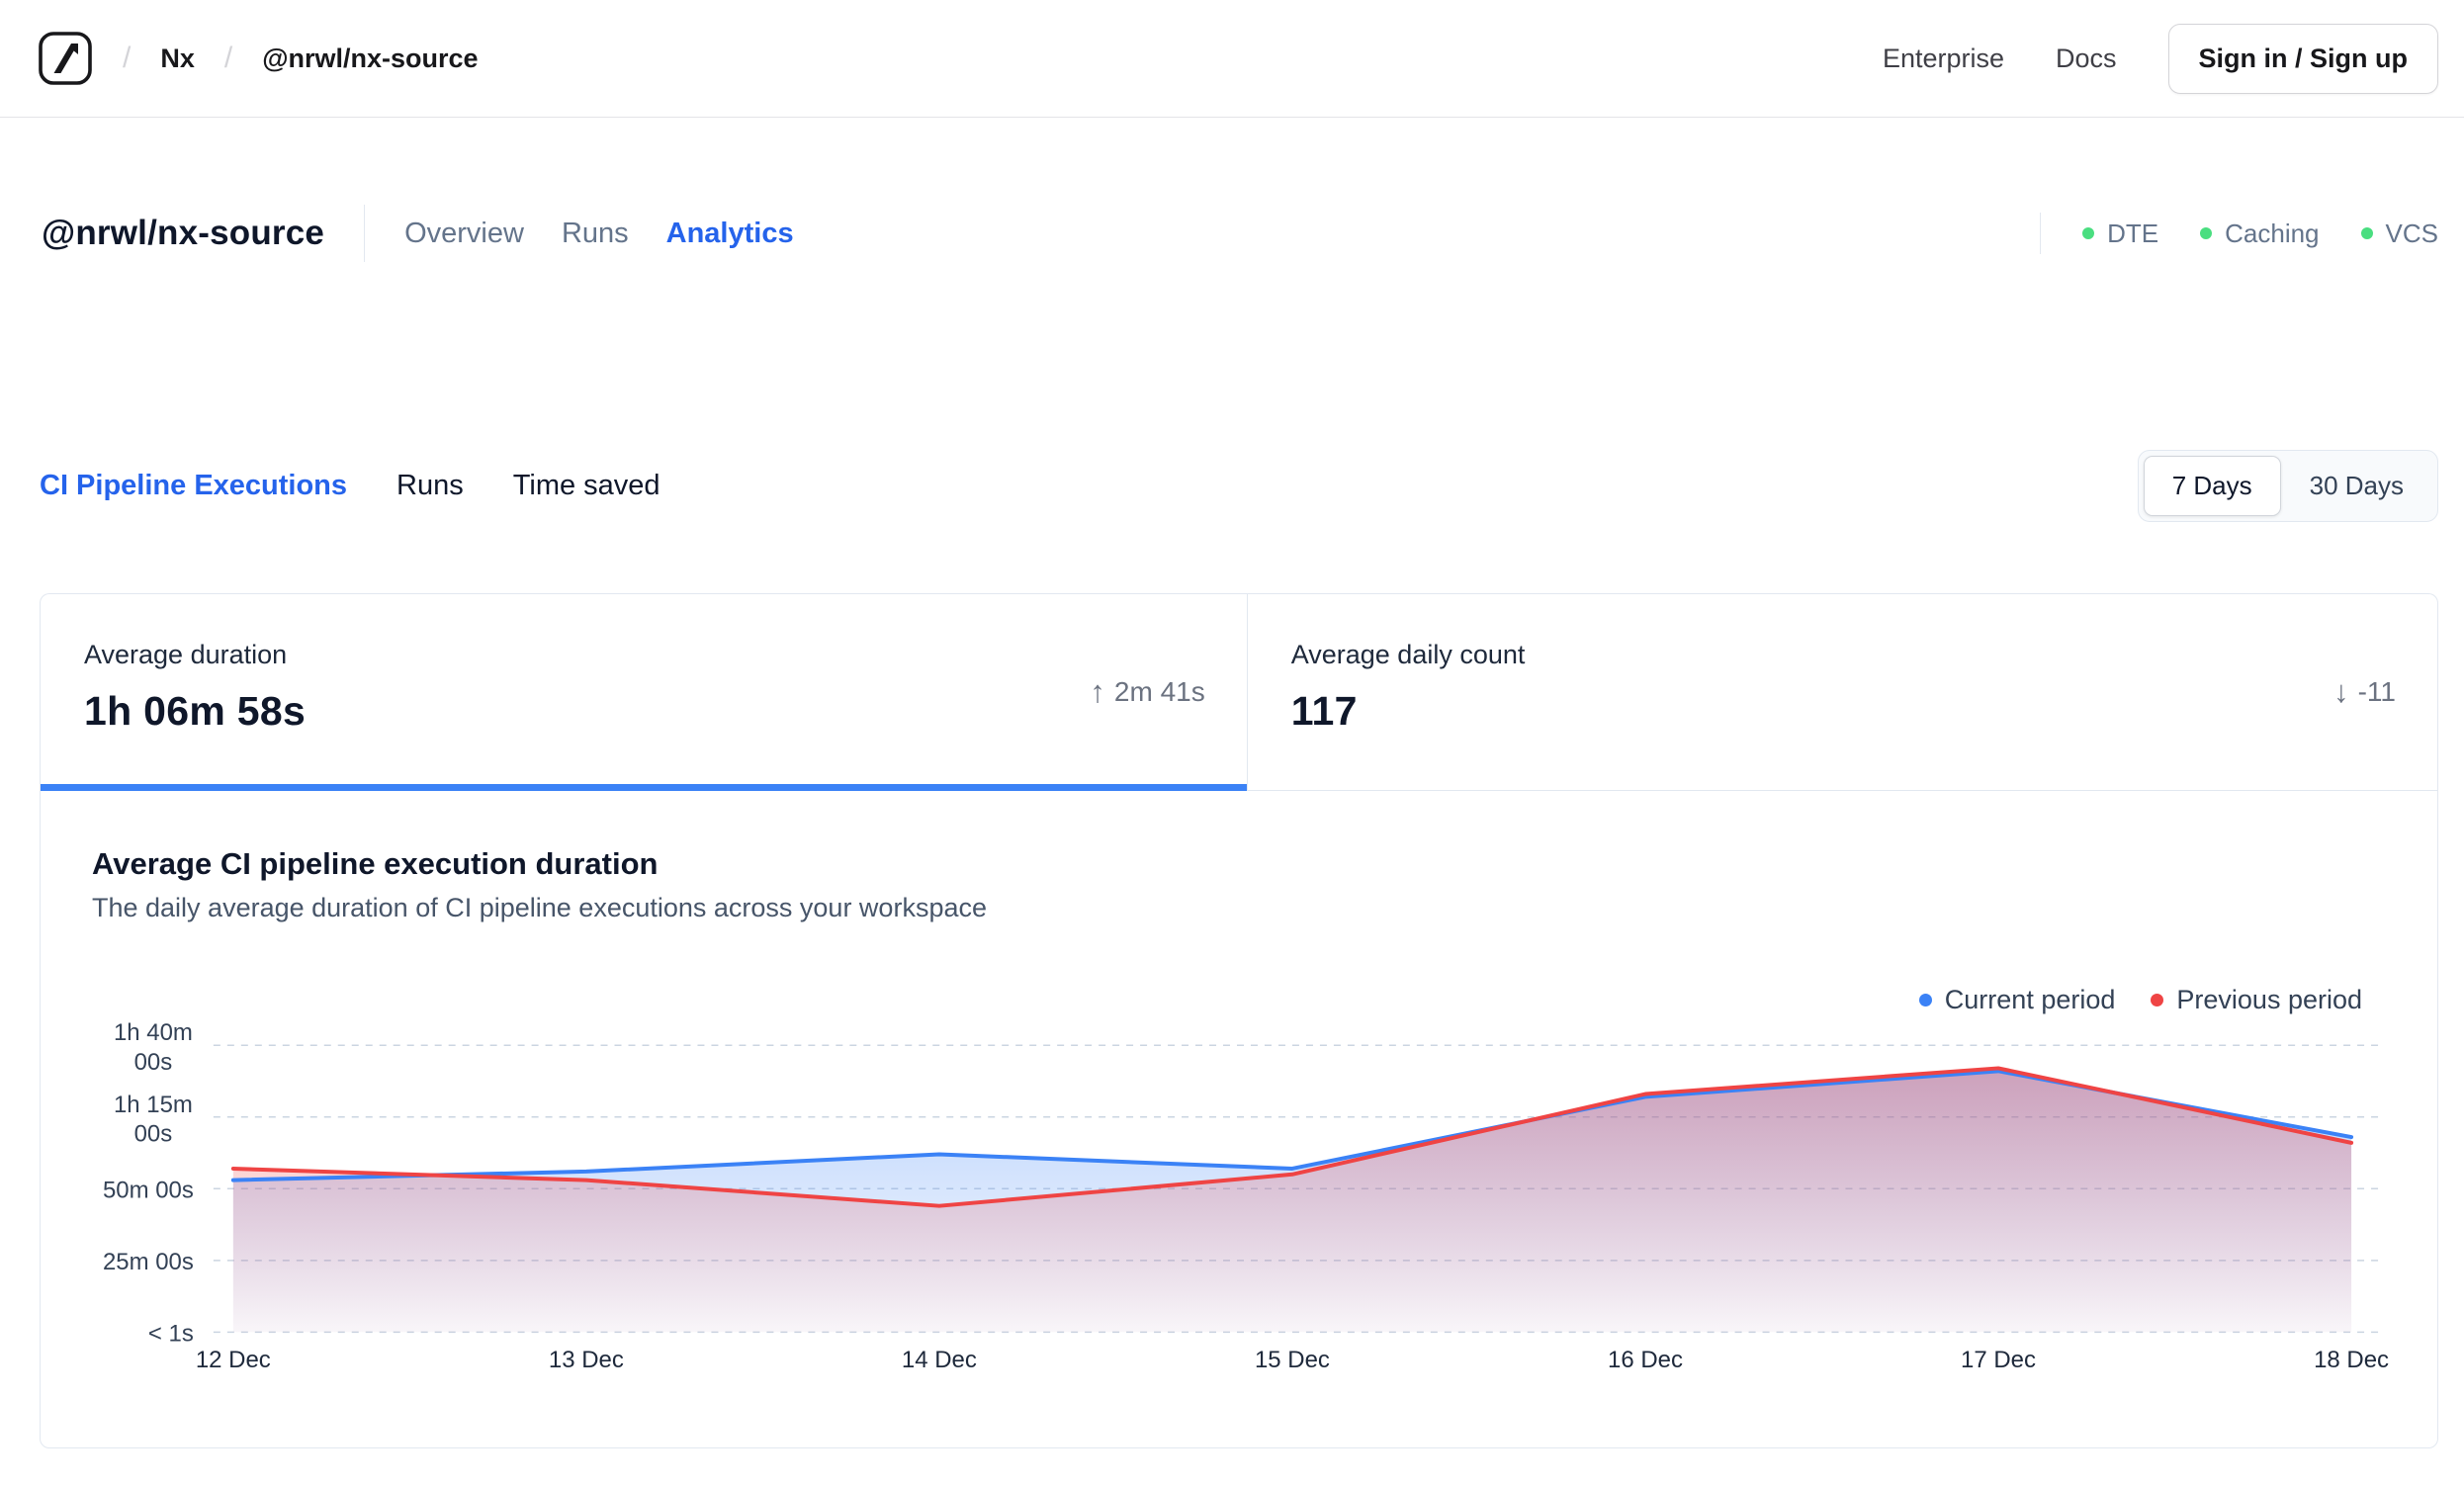 The width and height of the screenshot is (2464, 1487). Describe the element at coordinates (1159, 692) in the screenshot. I see `stat-delta-value: 2m 41s` at that location.